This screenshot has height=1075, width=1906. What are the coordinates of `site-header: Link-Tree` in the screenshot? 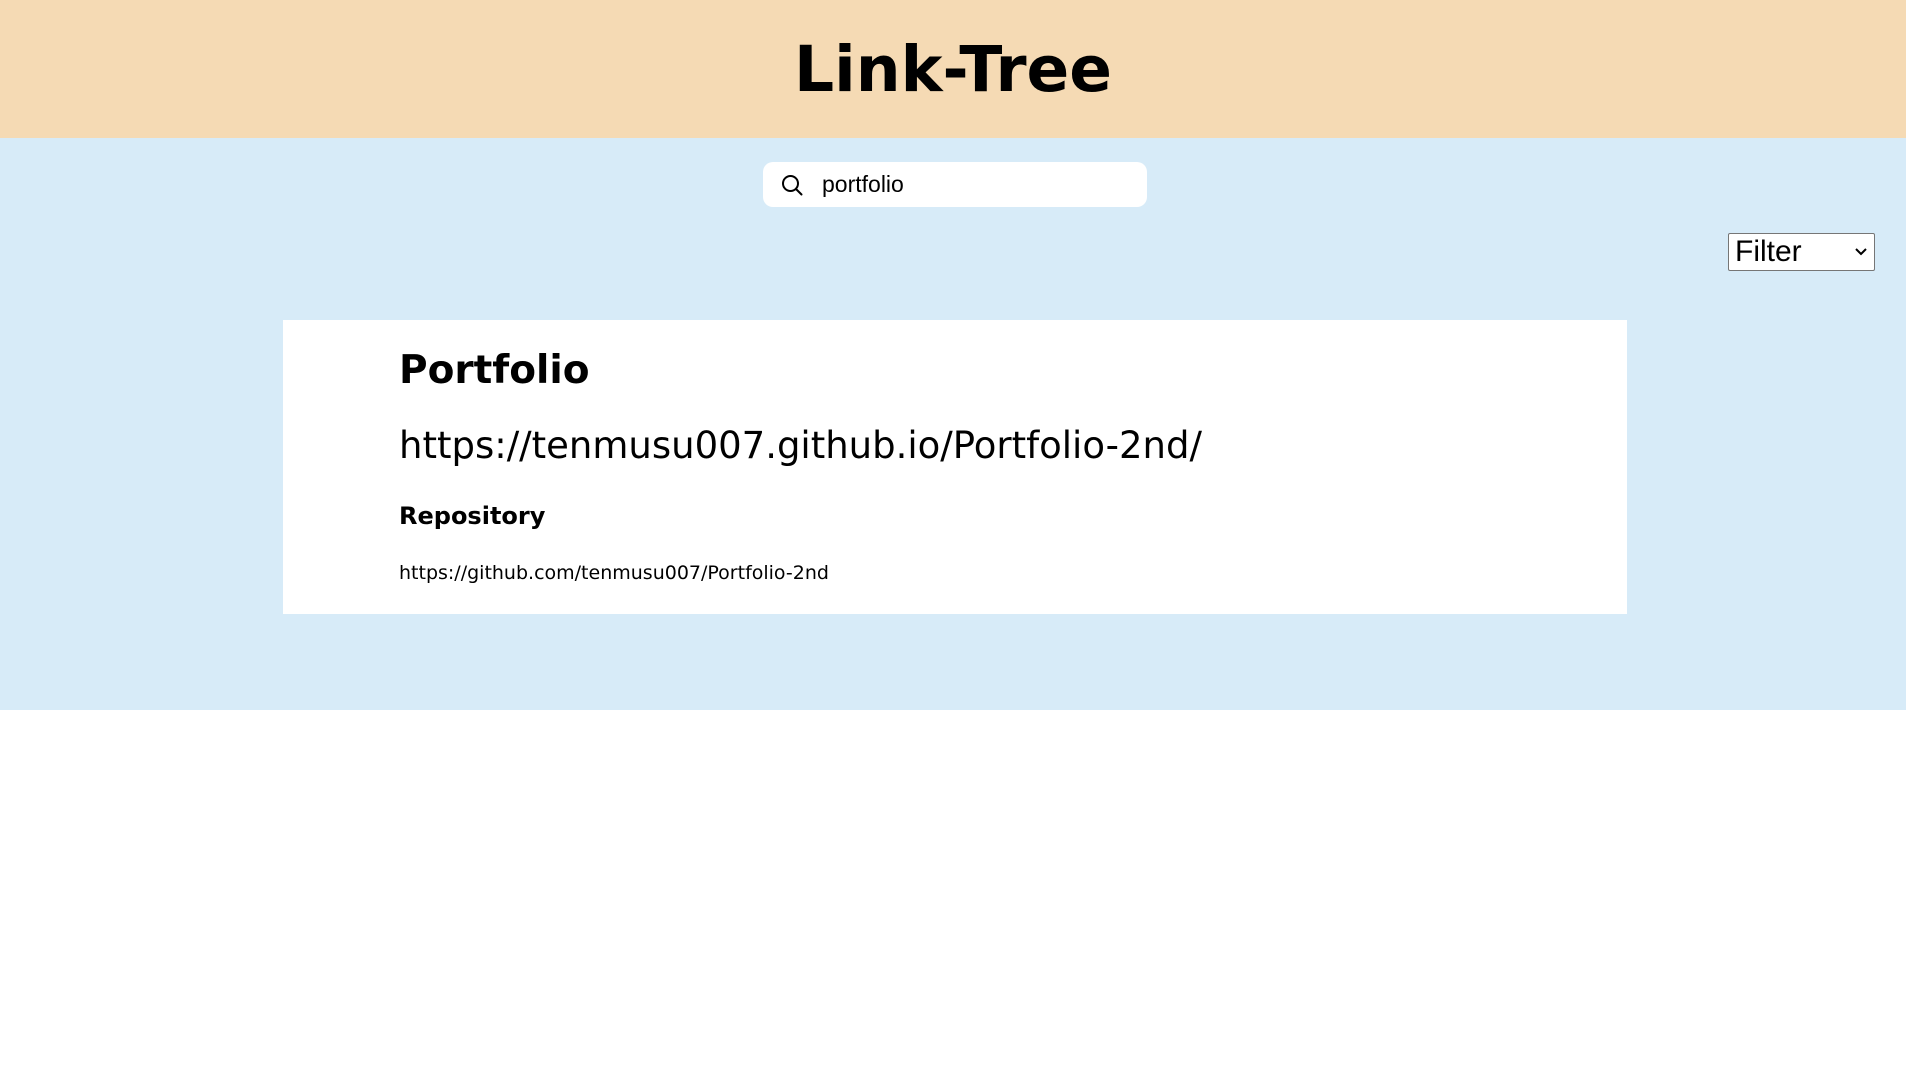 It's located at (953, 69).